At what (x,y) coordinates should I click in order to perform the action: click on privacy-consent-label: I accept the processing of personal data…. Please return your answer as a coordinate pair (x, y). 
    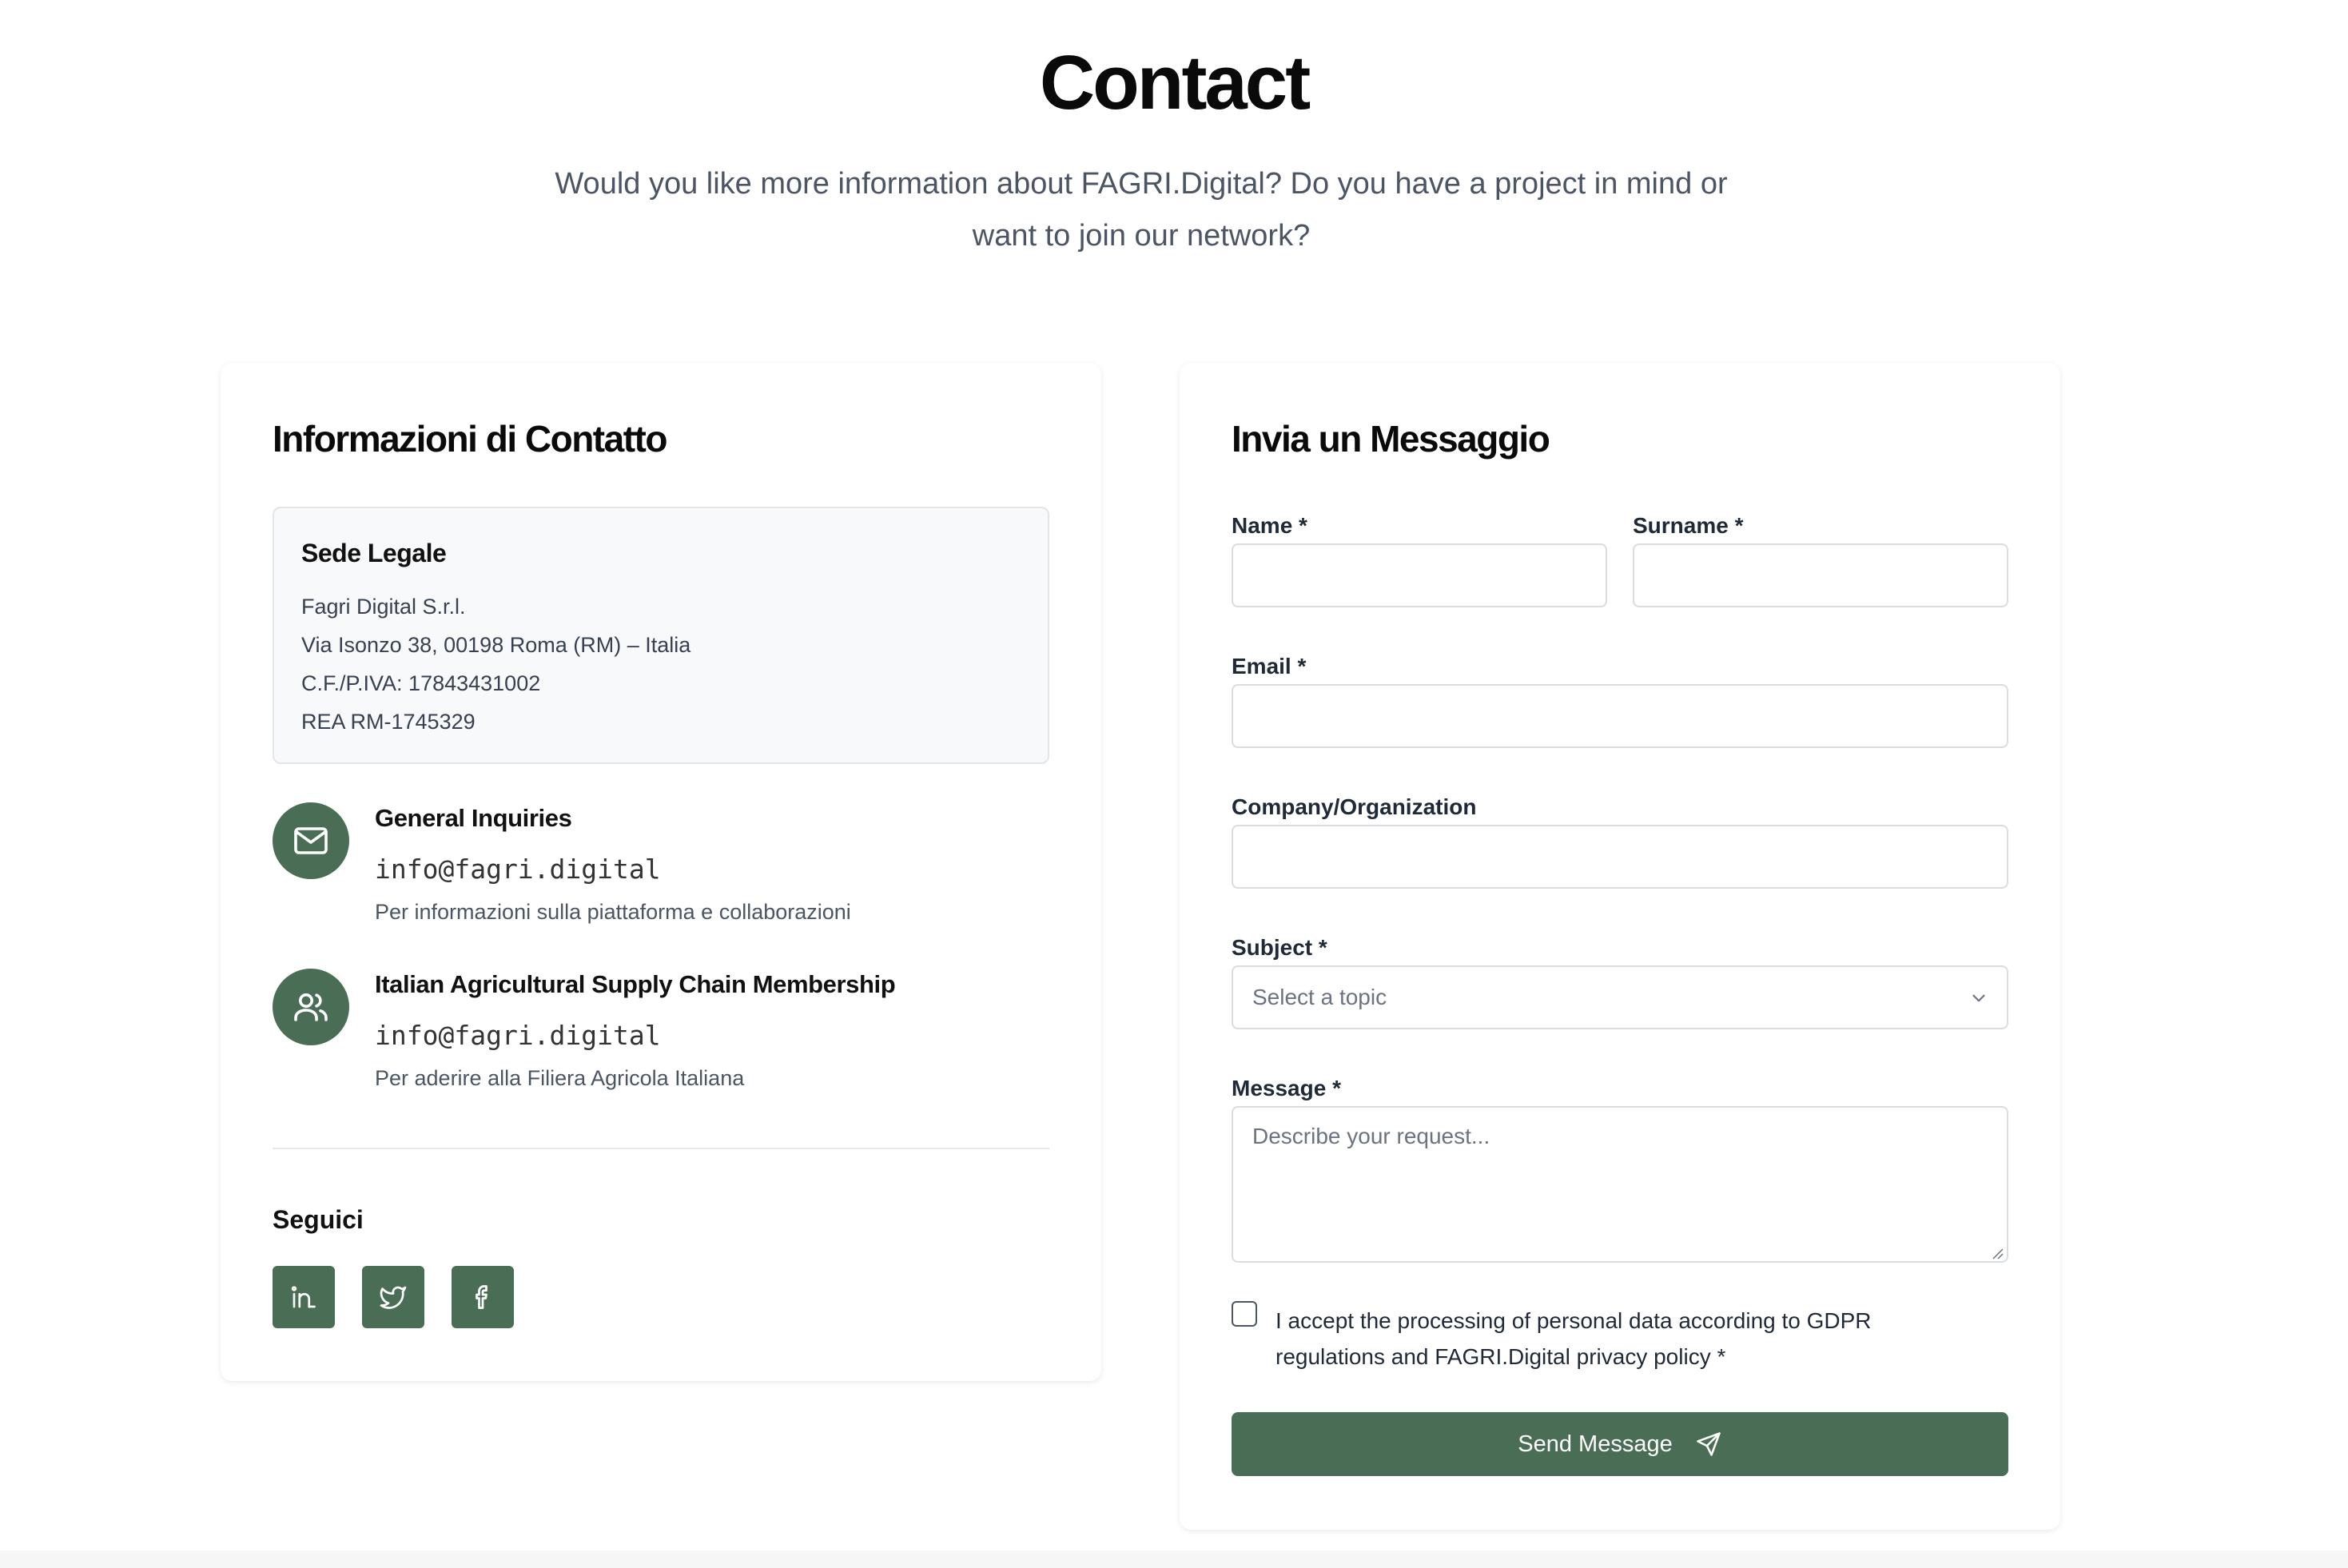
    Looking at the image, I should click on (1627, 1339).